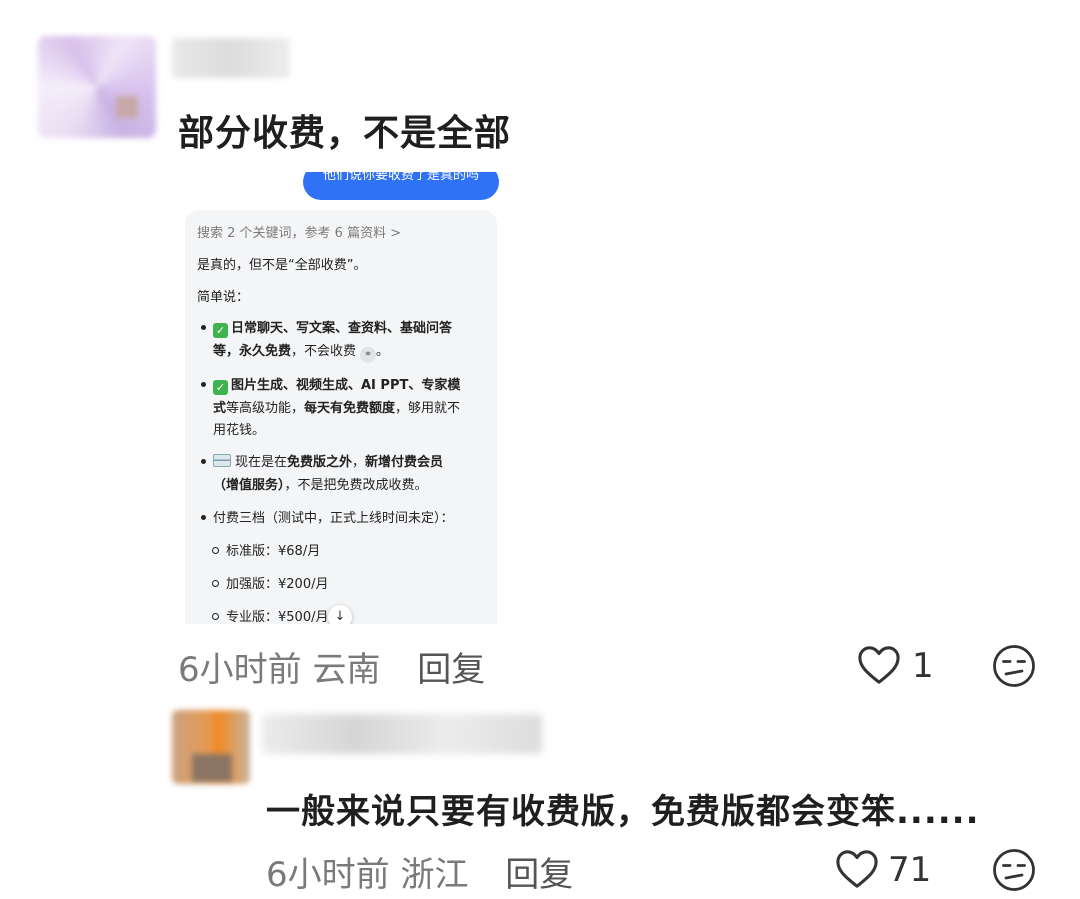  I want to click on down-arrow-icon: ↓, so click(340, 614).